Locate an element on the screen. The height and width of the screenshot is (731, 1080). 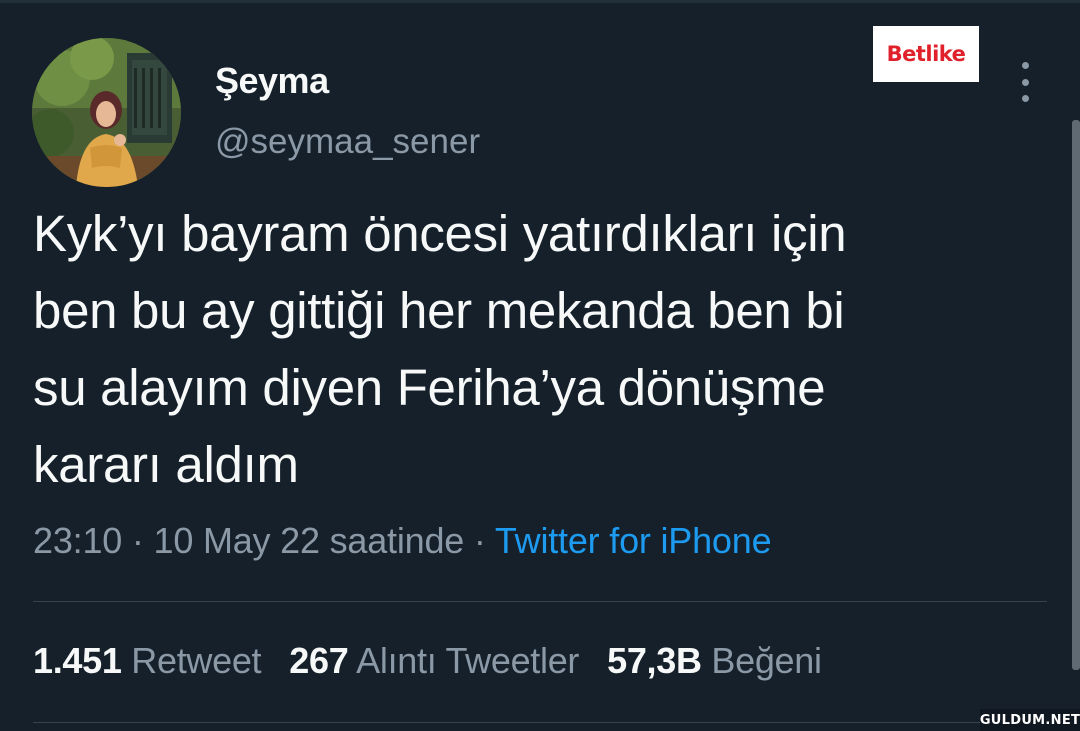
profile-photo-icon is located at coordinates (106, 112).